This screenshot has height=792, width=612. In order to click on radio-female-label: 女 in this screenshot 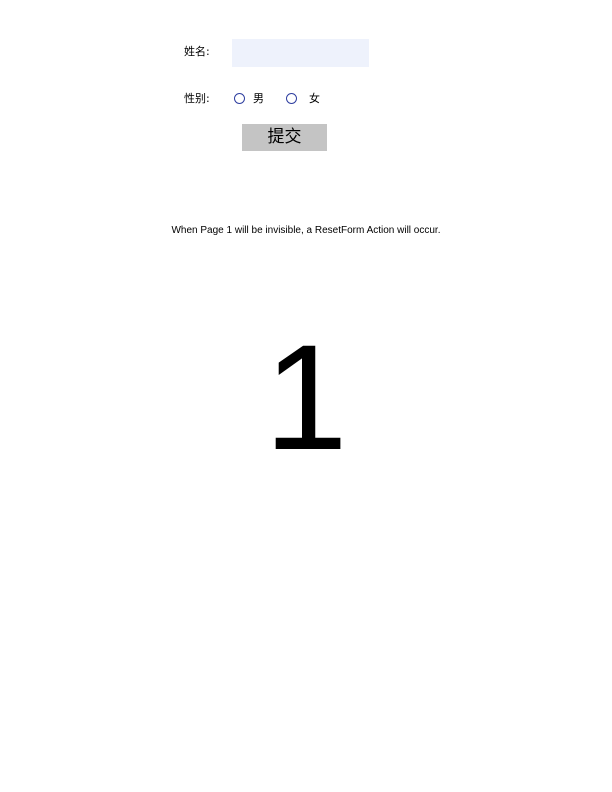, I will do `click(314, 98)`.